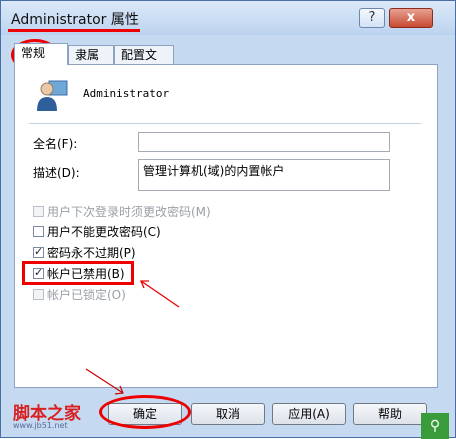 The width and height of the screenshot is (456, 439). I want to click on full-name-label: 全名(F):, so click(55, 144).